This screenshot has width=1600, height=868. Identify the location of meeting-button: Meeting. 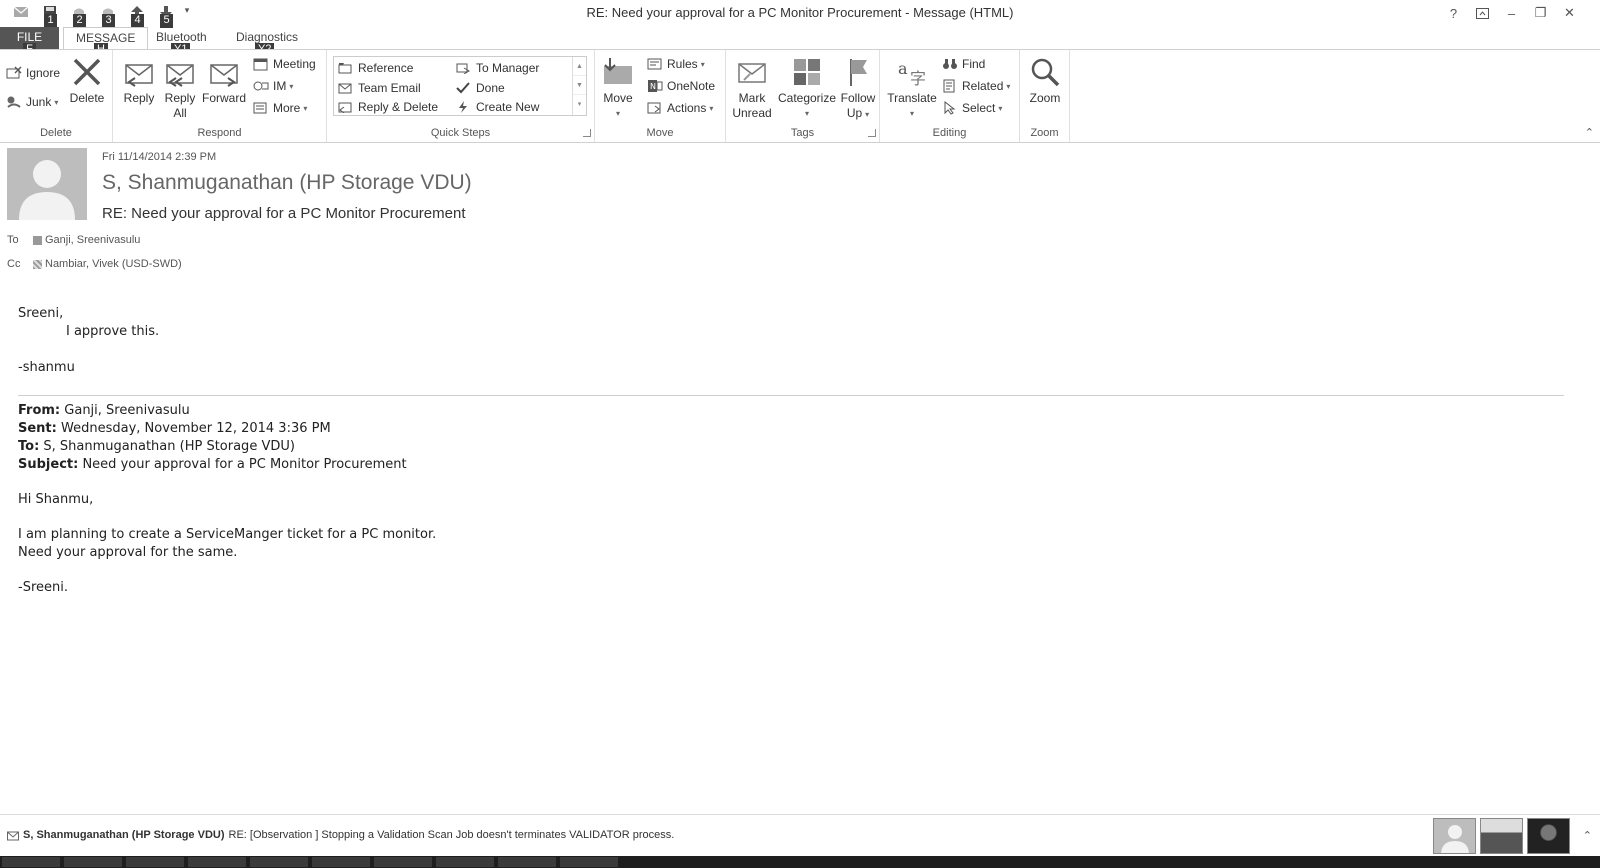
(284, 64).